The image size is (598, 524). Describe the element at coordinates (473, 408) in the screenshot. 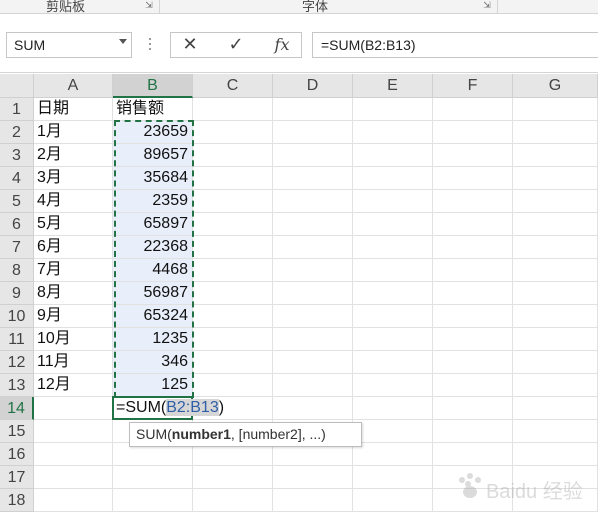

I see `cell-f14` at that location.